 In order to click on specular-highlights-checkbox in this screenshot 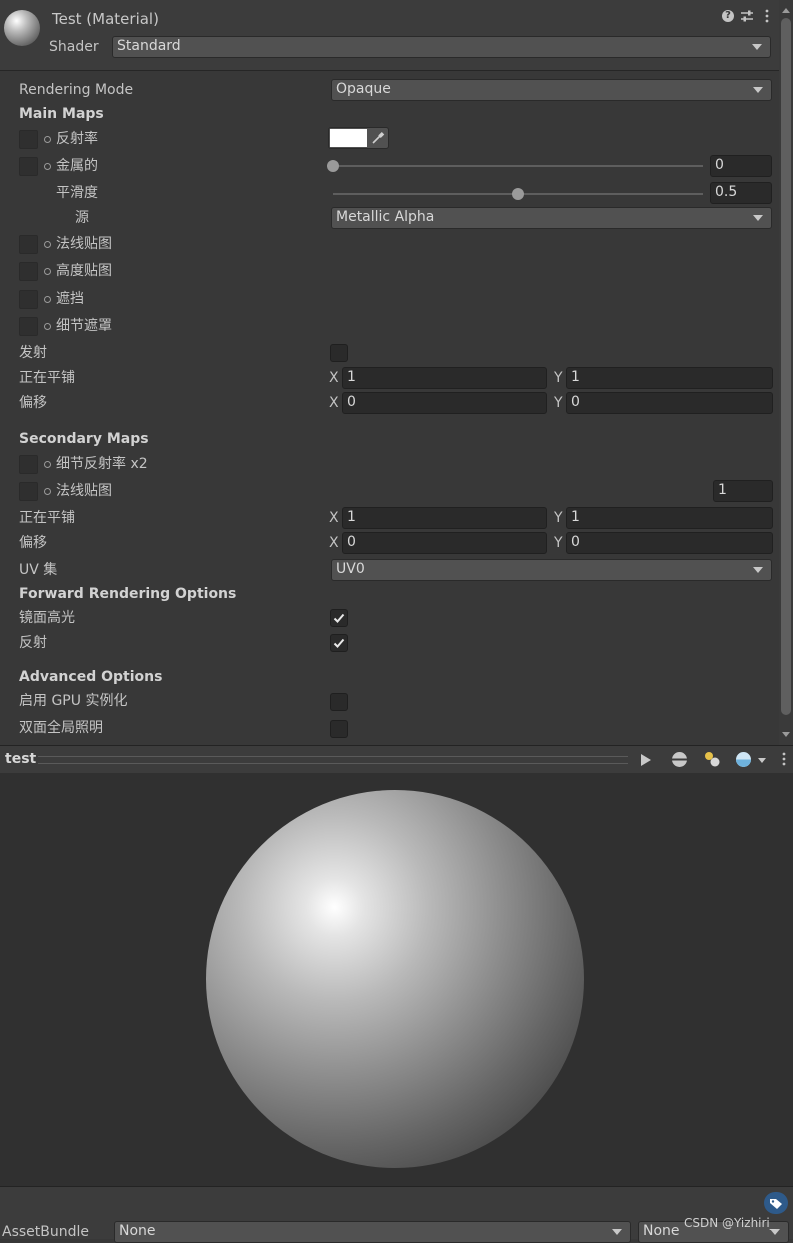, I will do `click(339, 618)`.